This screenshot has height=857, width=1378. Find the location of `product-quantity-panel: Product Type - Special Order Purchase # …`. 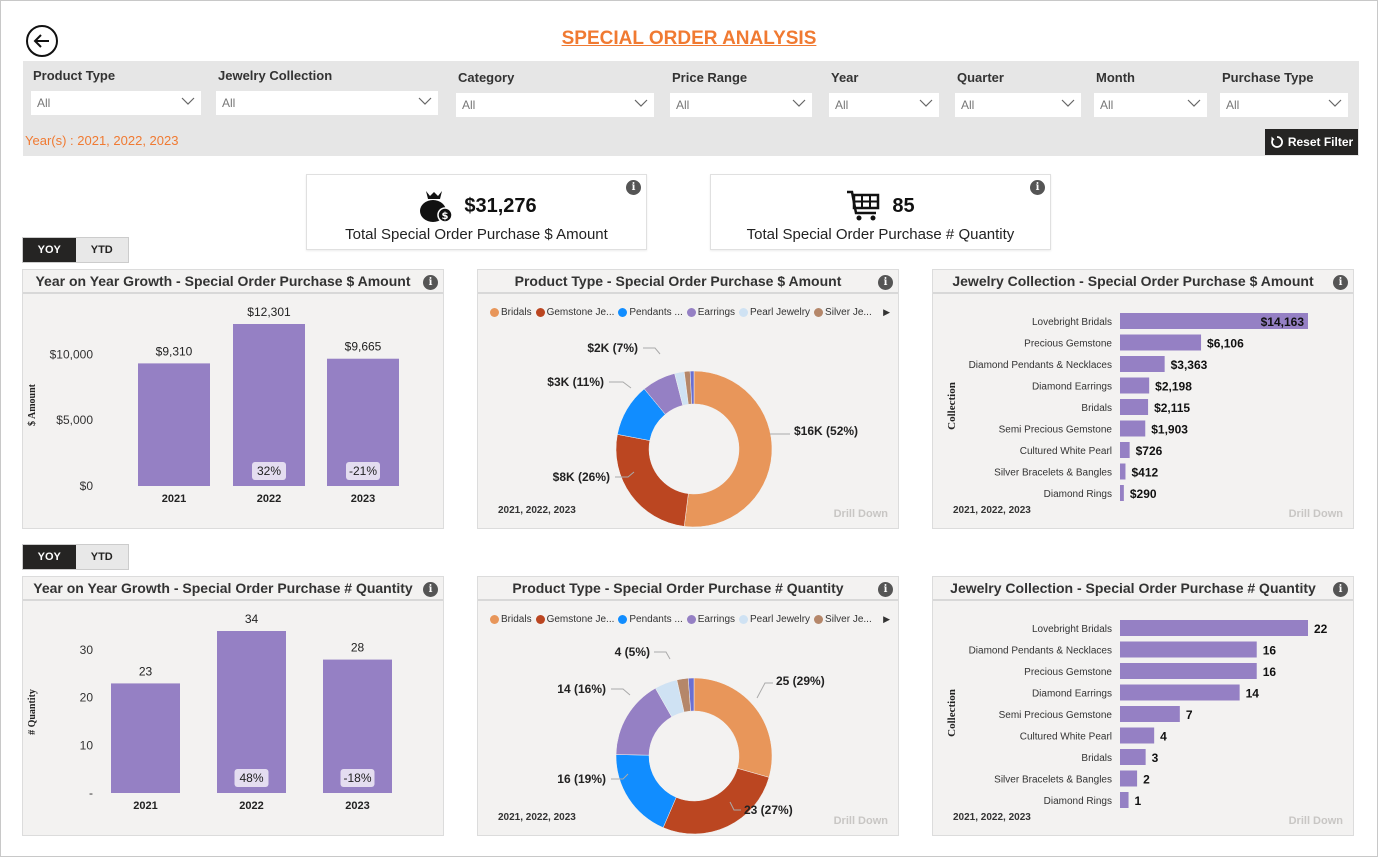

product-quantity-panel: Product Type - Special Order Purchase # … is located at coordinates (688, 706).